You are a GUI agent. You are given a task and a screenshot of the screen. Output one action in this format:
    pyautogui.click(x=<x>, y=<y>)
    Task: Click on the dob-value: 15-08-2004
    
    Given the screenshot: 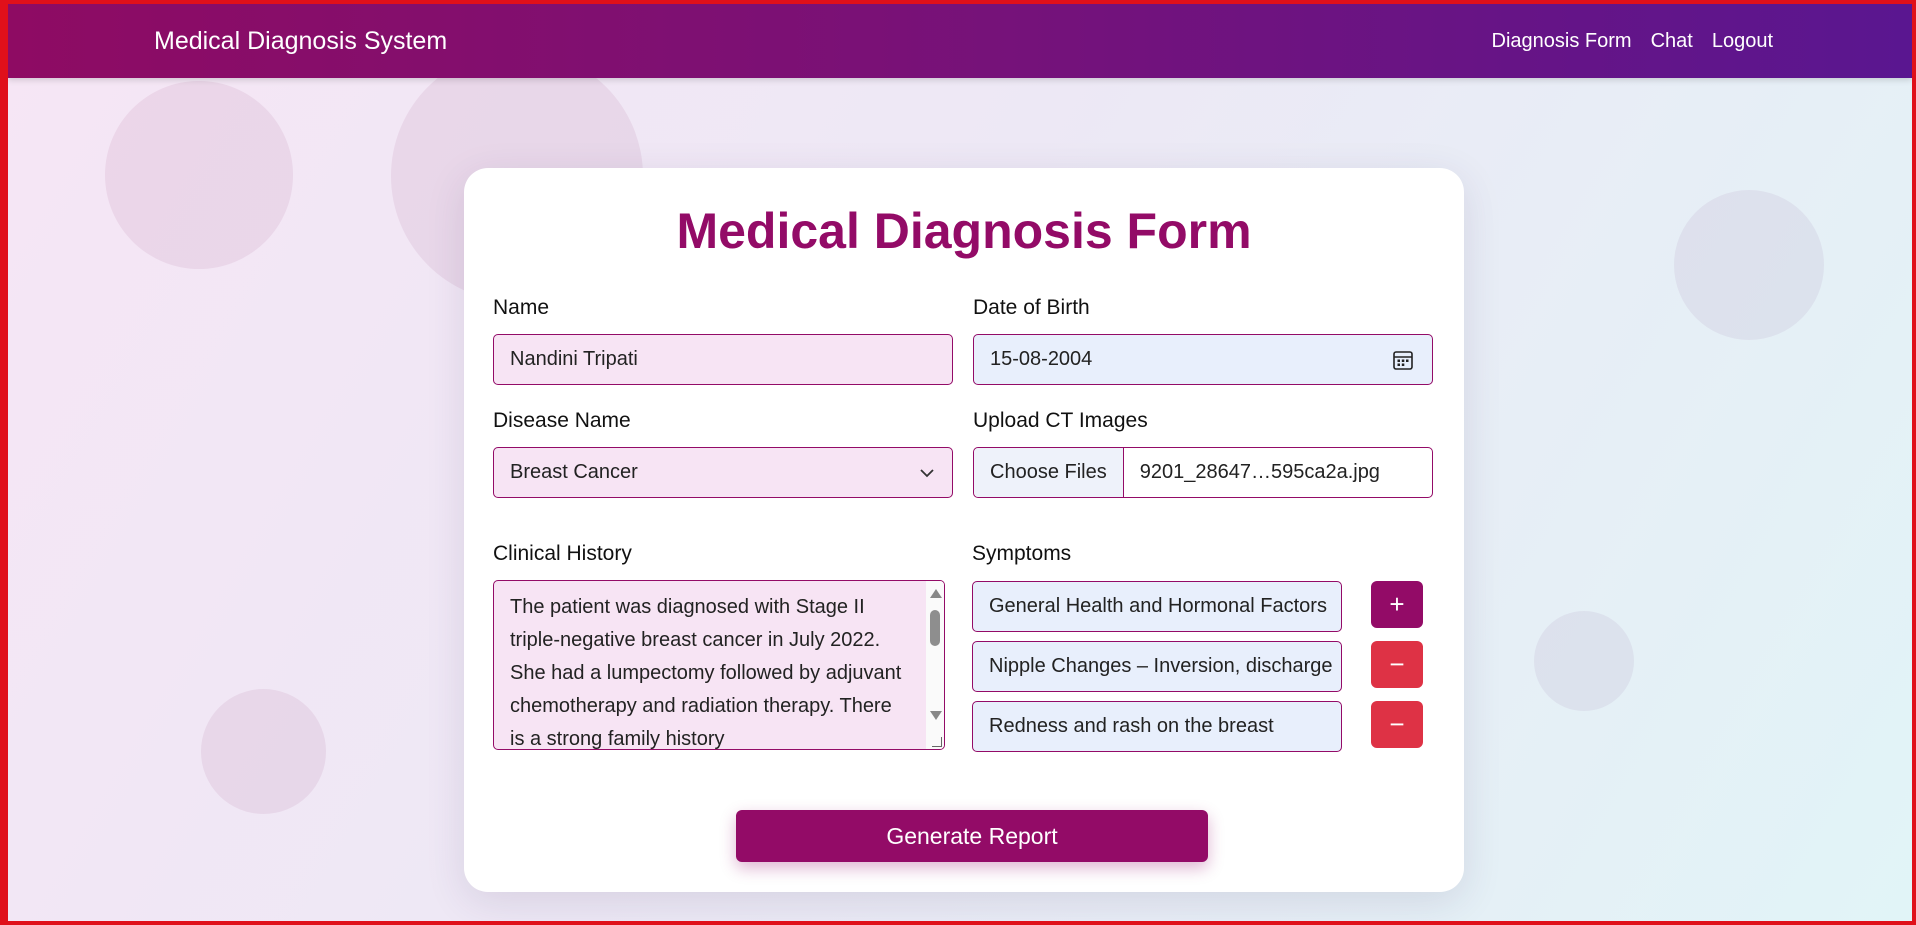 What is the action you would take?
    pyautogui.click(x=1041, y=359)
    